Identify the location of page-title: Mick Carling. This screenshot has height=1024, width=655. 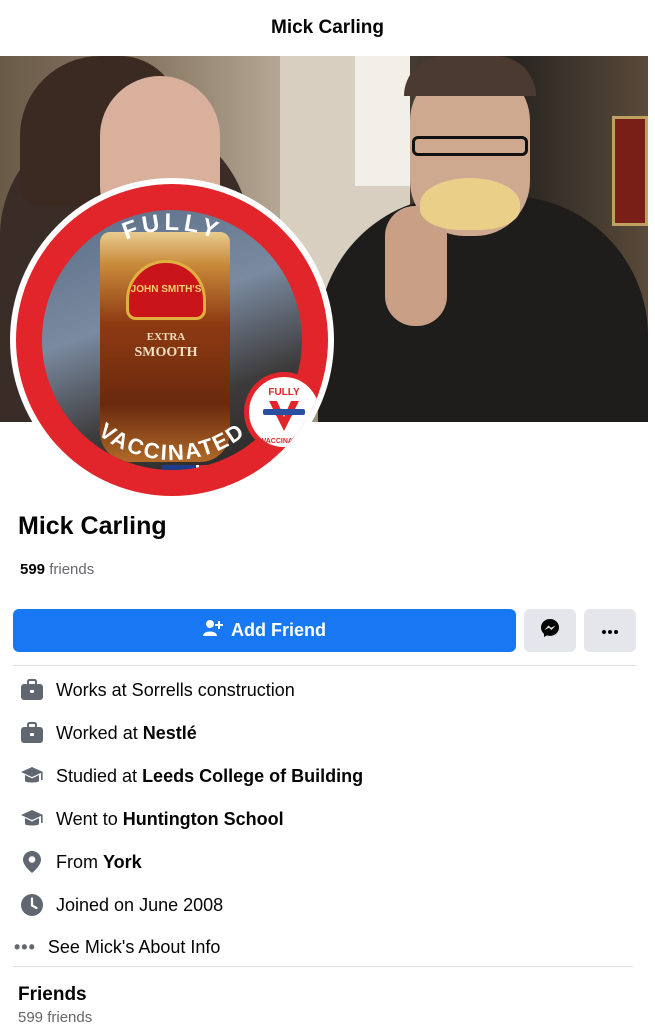
(327, 27).